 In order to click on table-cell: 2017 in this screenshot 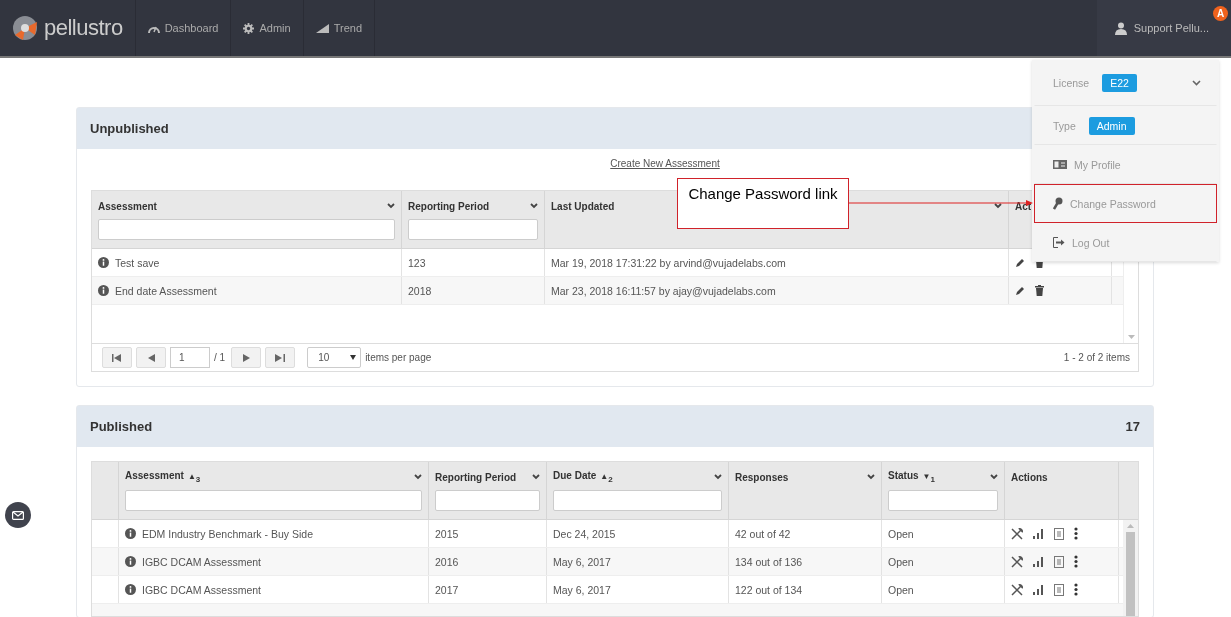, I will do `click(447, 589)`.